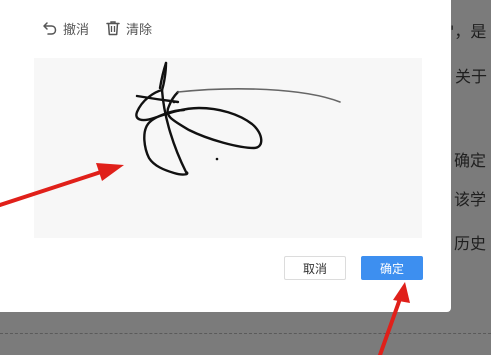 This screenshot has height=355, width=491. I want to click on doc-text-fragment: "，是, so click(467, 31).